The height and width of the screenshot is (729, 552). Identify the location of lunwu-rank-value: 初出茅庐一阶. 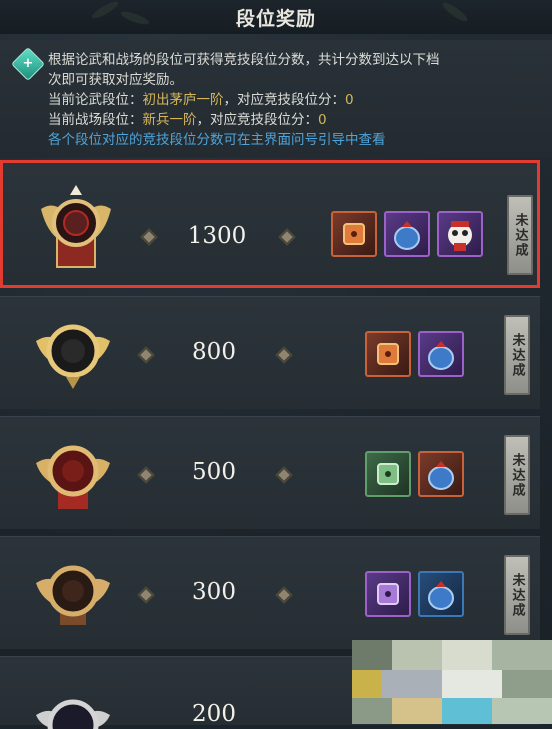
(183, 100).